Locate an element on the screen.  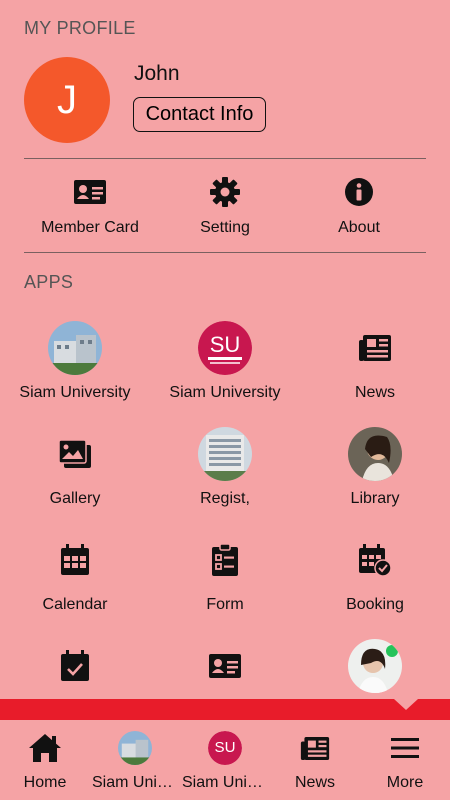
setting-button: Setting is located at coordinates (225, 204).